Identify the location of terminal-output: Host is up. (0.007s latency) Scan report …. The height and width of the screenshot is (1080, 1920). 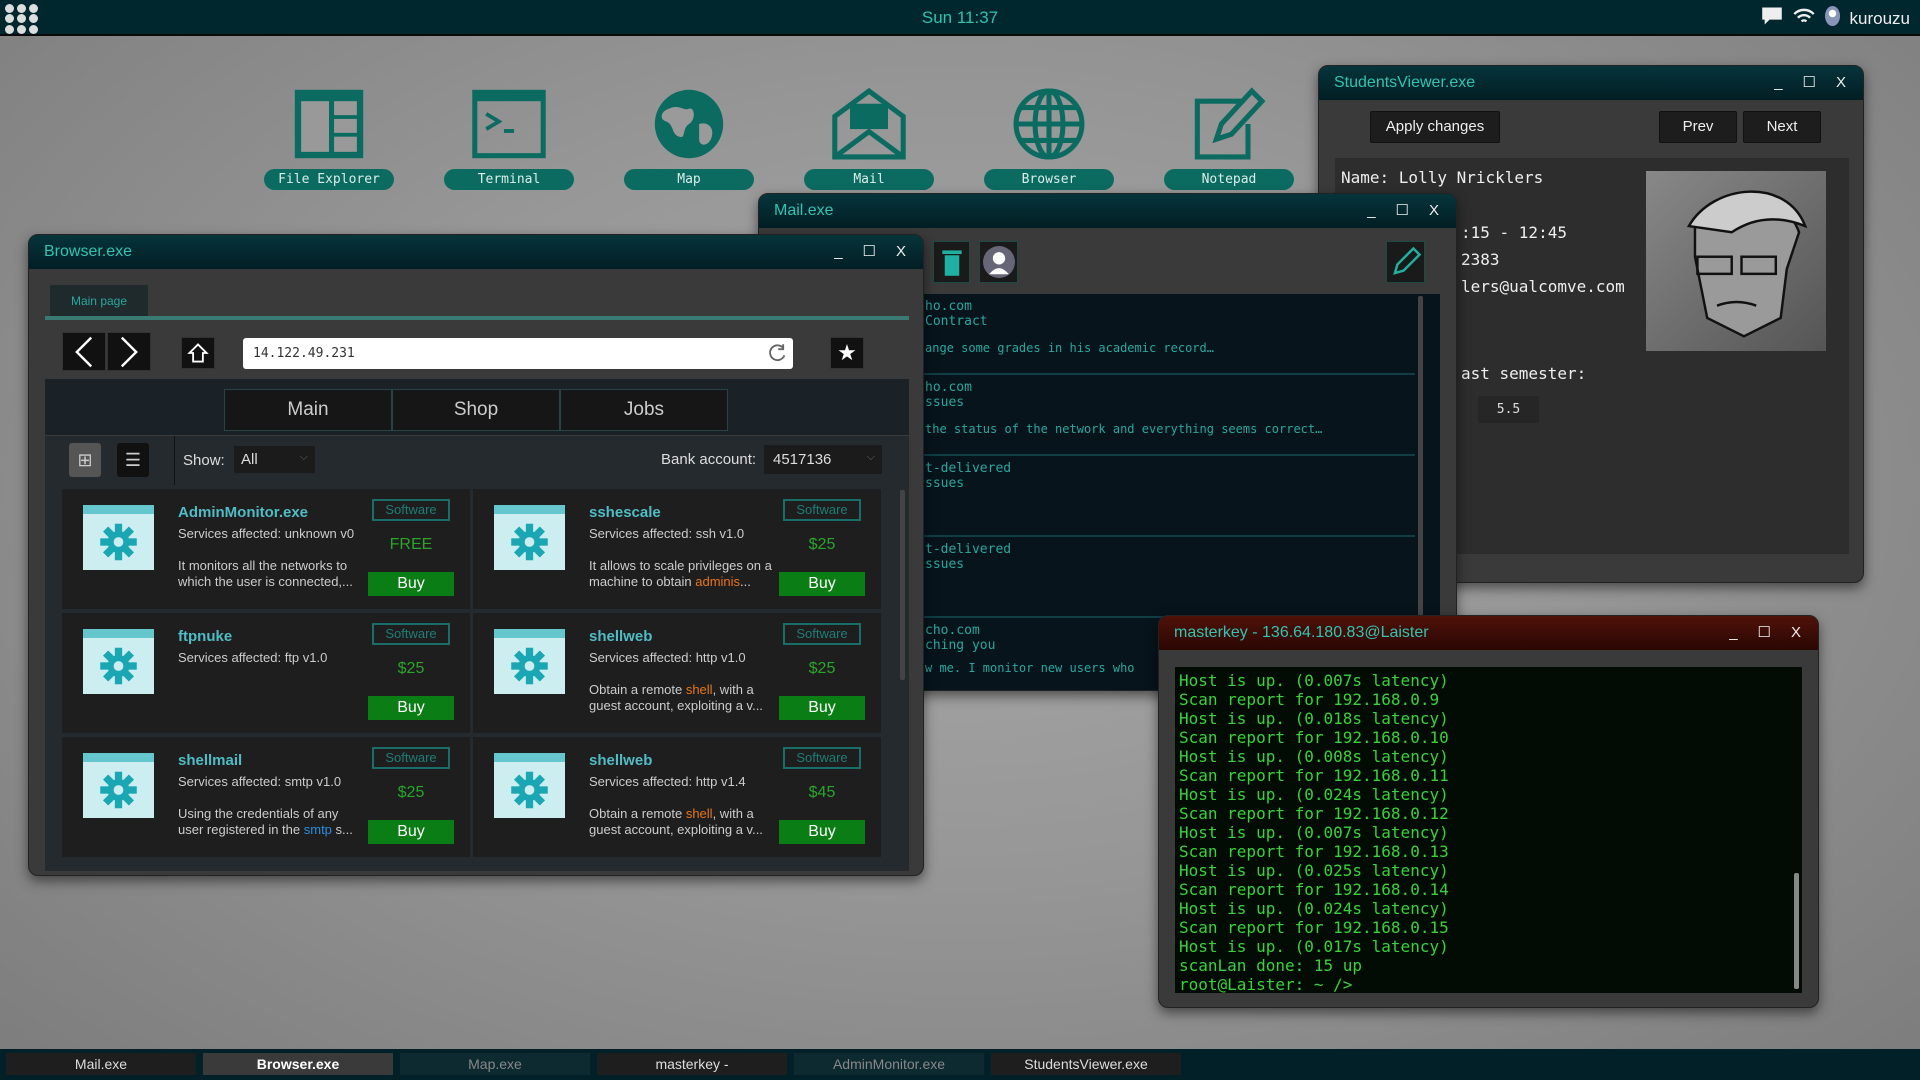
(1488, 830).